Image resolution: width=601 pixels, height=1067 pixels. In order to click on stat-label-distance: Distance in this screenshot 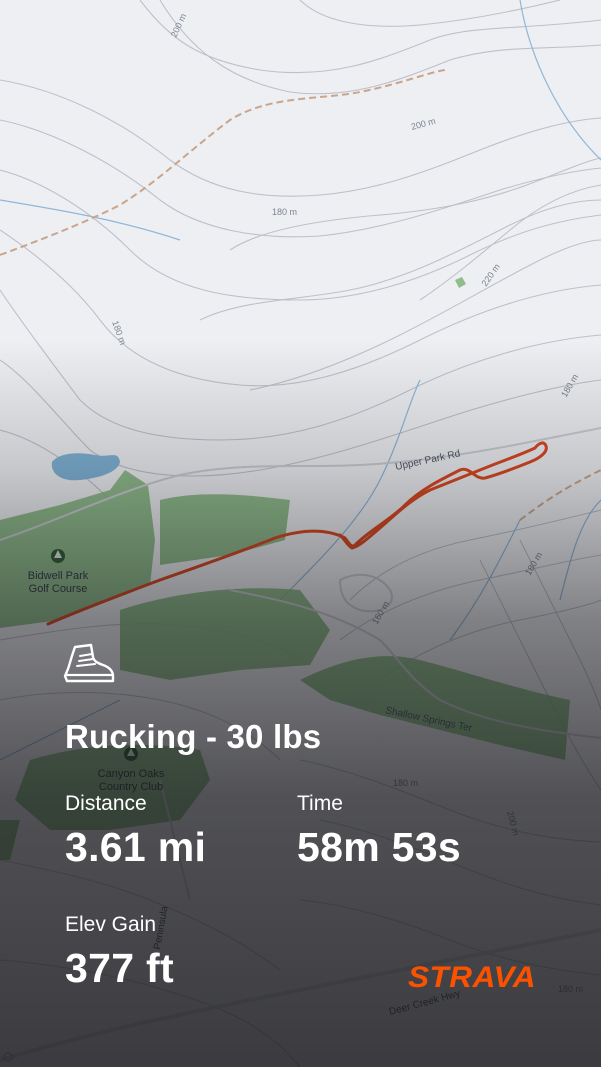, I will do `click(106, 803)`.